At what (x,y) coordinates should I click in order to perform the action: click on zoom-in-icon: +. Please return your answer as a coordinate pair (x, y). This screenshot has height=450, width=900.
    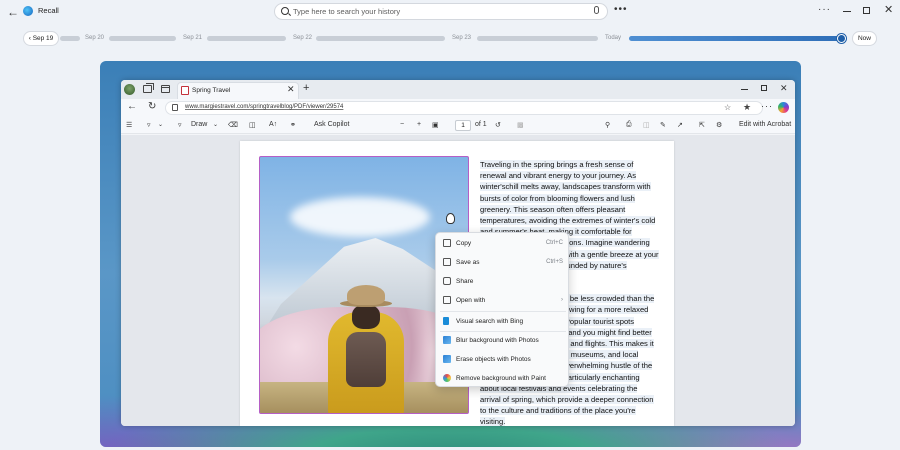
    Looking at the image, I should click on (419, 124).